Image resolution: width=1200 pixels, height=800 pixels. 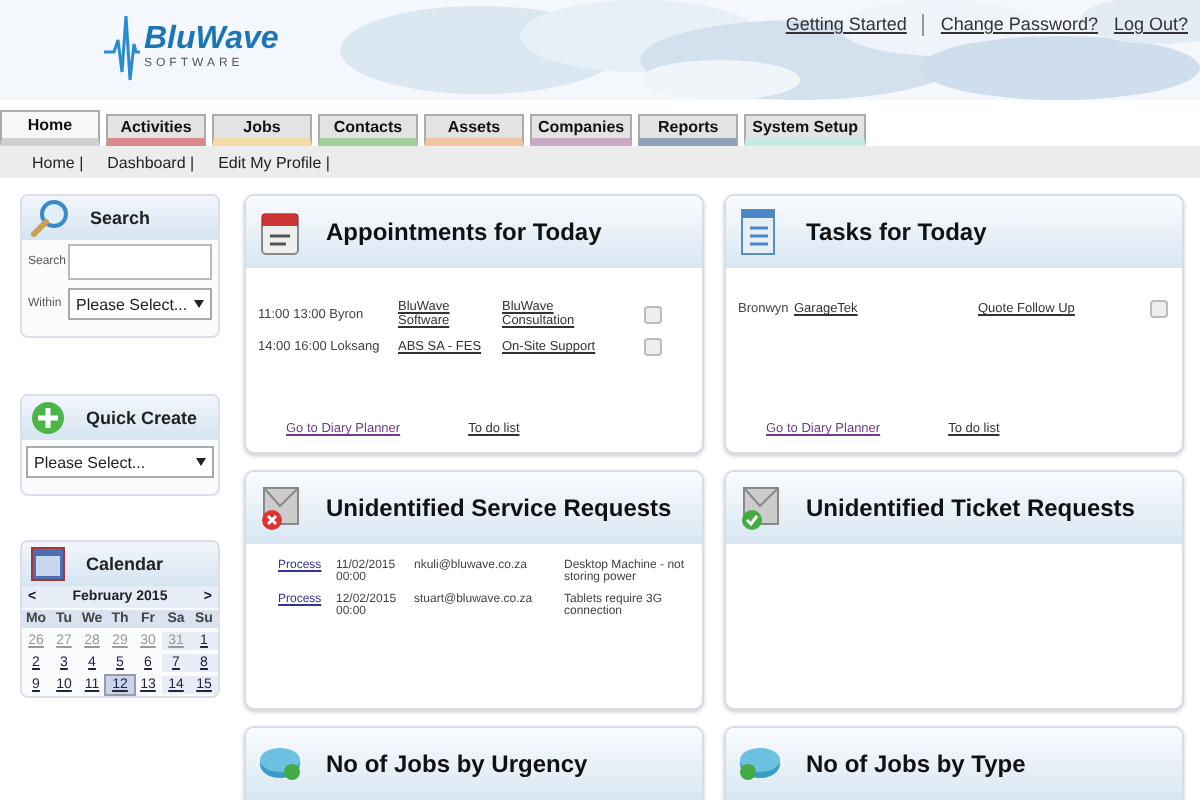 I want to click on nav-tab: System Setup, so click(x=805, y=130).